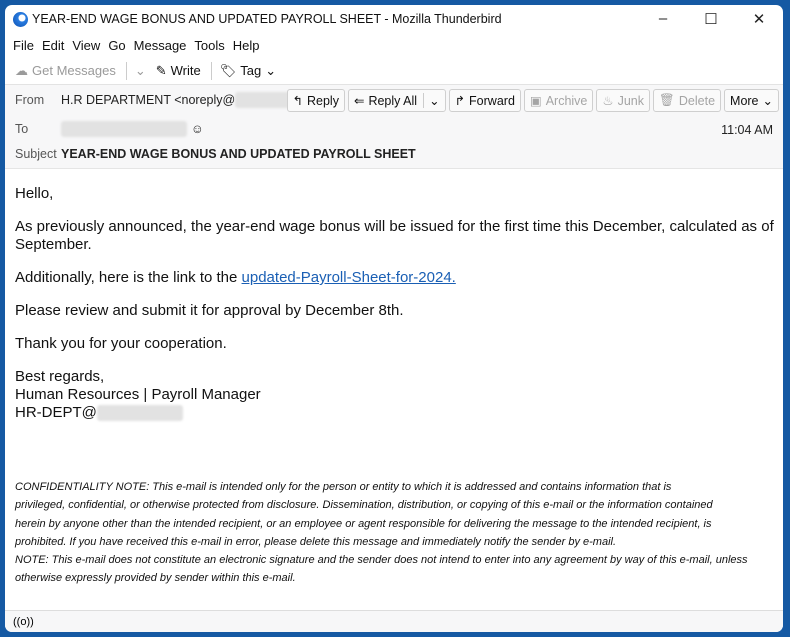 The width and height of the screenshot is (790, 637). I want to click on forward-button: ↱ Forward, so click(484, 100).